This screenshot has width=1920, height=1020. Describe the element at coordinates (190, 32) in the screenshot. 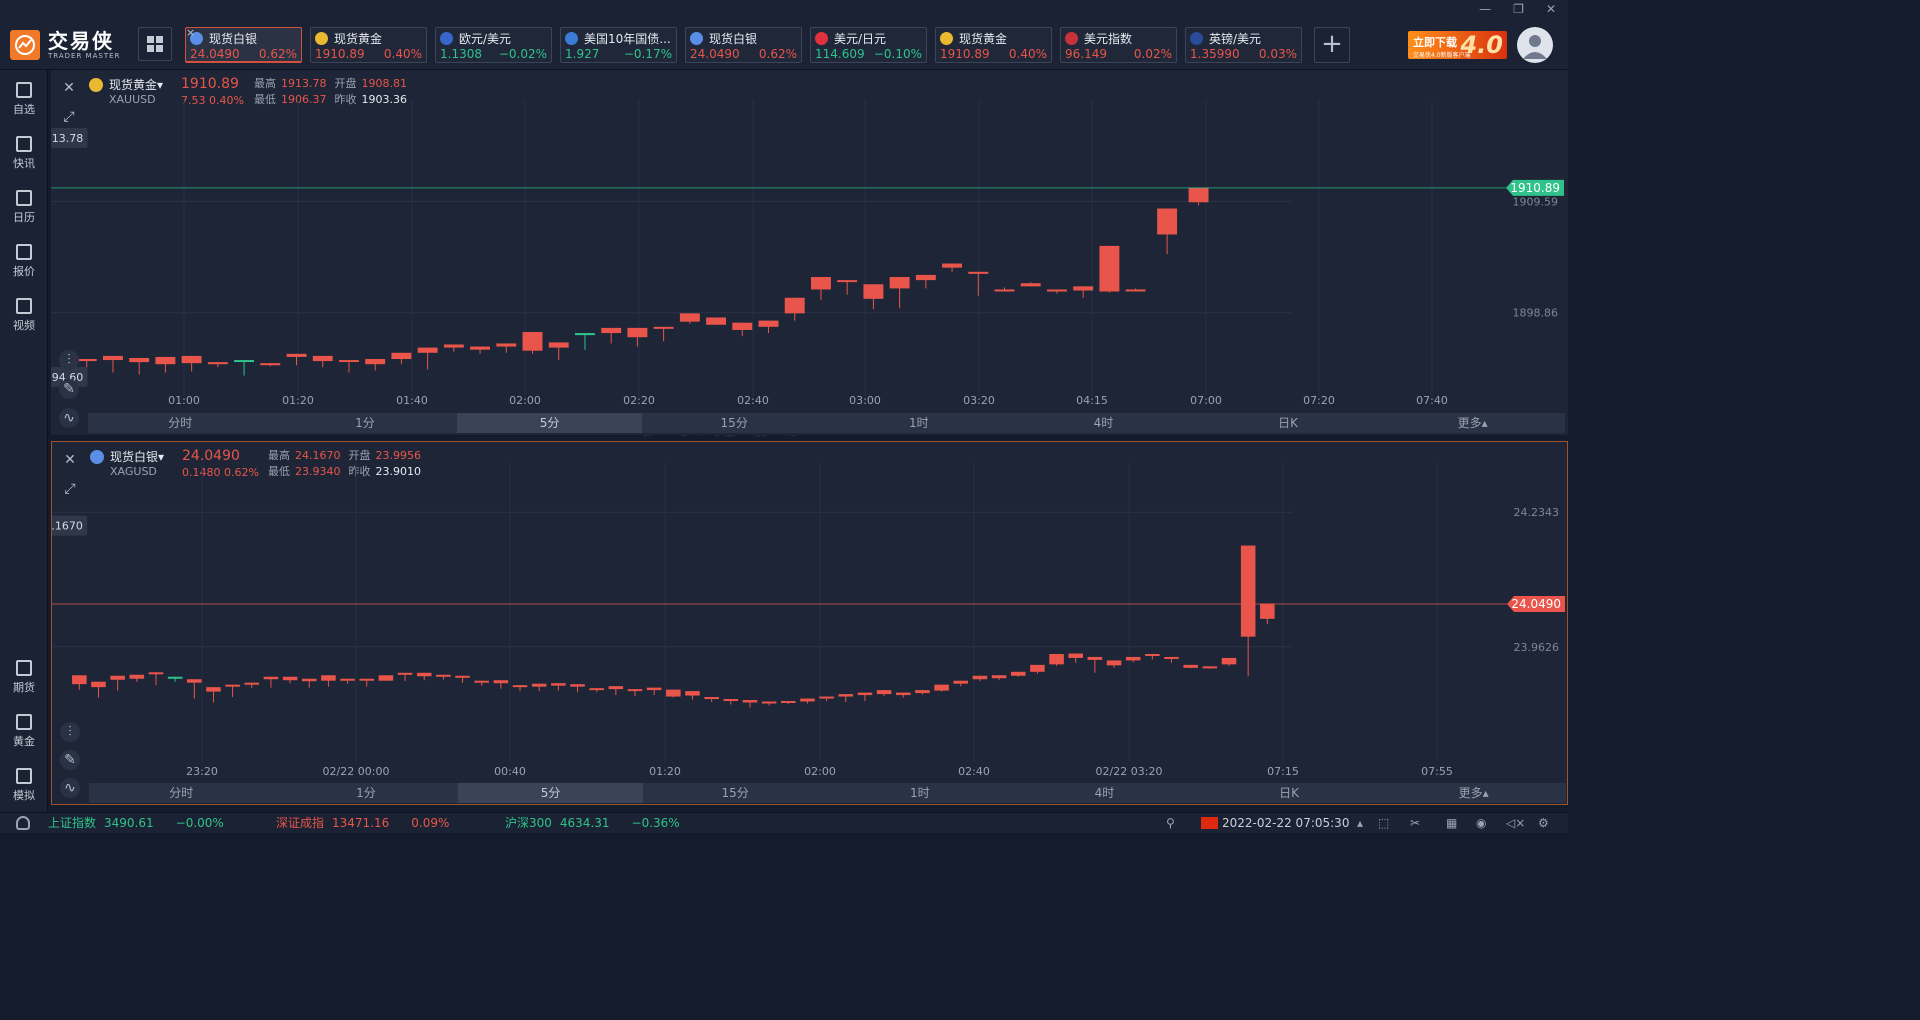

I see `close-ticker-icon: ×` at that location.